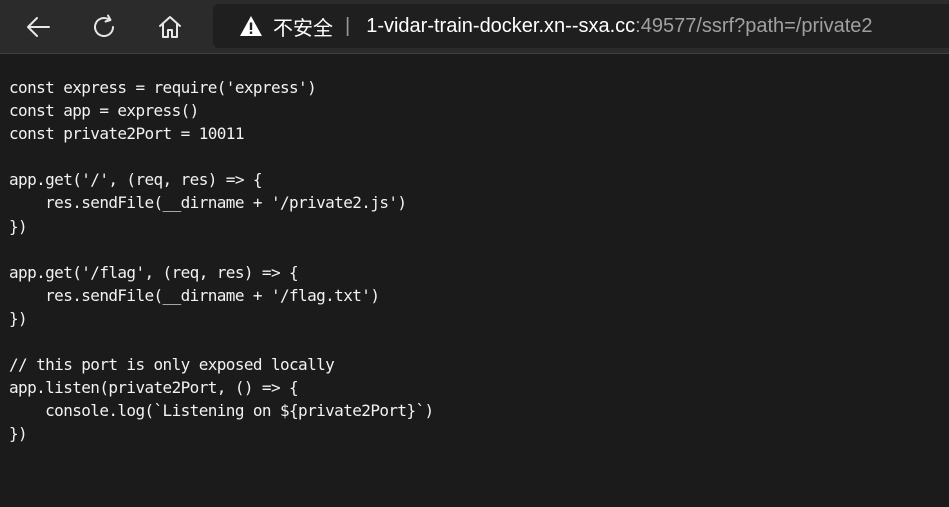 This screenshot has width=949, height=507. I want to click on back-arrow-icon, so click(38, 27).